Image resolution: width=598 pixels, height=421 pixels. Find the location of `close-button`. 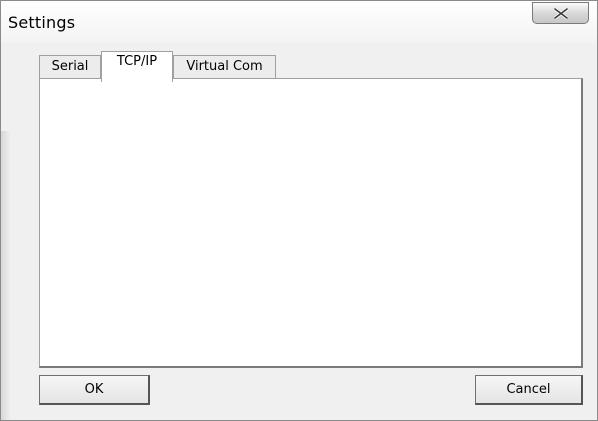

close-button is located at coordinates (560, 13).